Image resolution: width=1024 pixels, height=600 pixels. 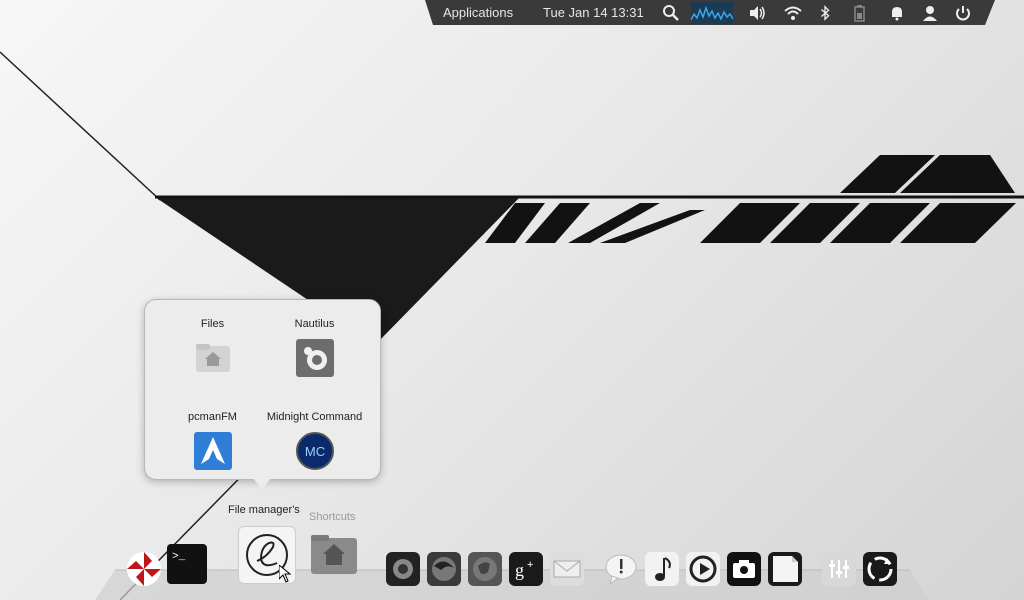 I want to click on popup-item-nautilus: Nautilus, so click(x=314, y=348).